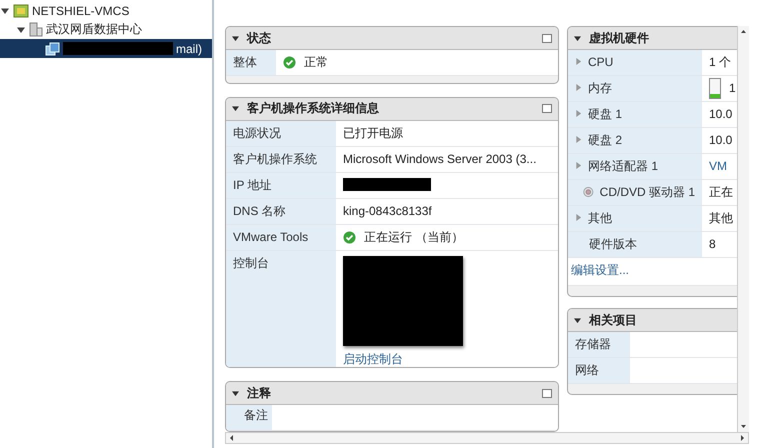  I want to click on field-label: 客户机操作系统, so click(275, 159).